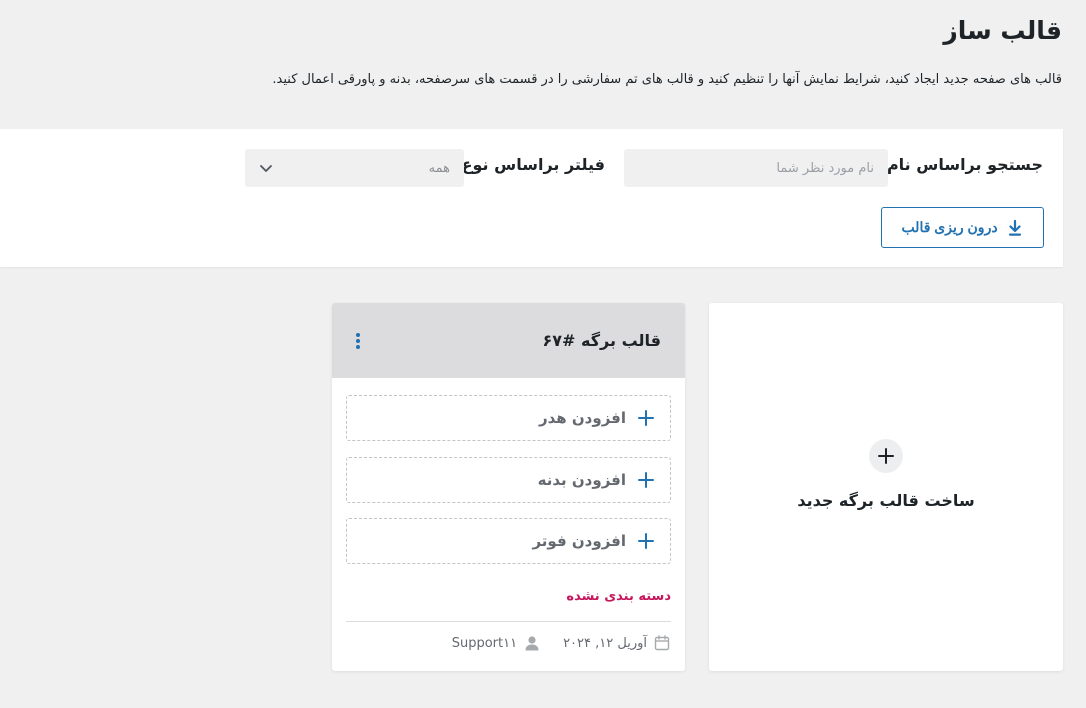 This screenshot has width=1086, height=708. Describe the element at coordinates (508, 621) in the screenshot. I see `divider` at that location.